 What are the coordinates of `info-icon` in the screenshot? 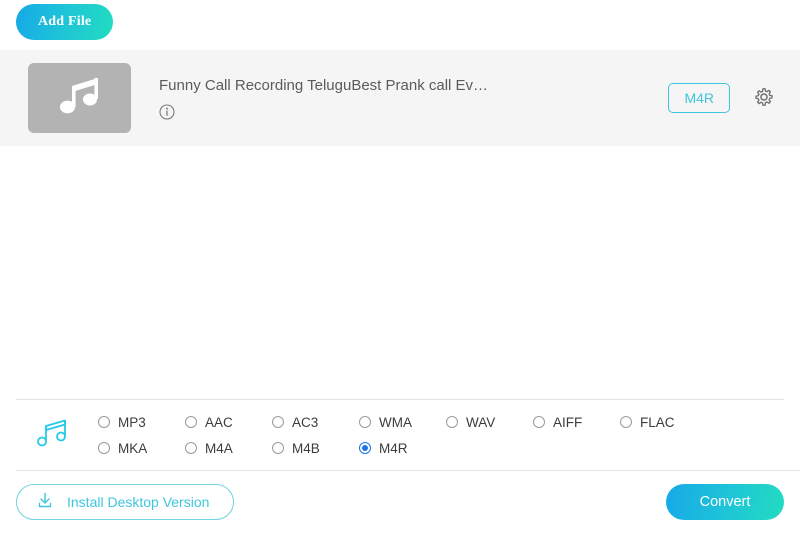 It's located at (167, 111).